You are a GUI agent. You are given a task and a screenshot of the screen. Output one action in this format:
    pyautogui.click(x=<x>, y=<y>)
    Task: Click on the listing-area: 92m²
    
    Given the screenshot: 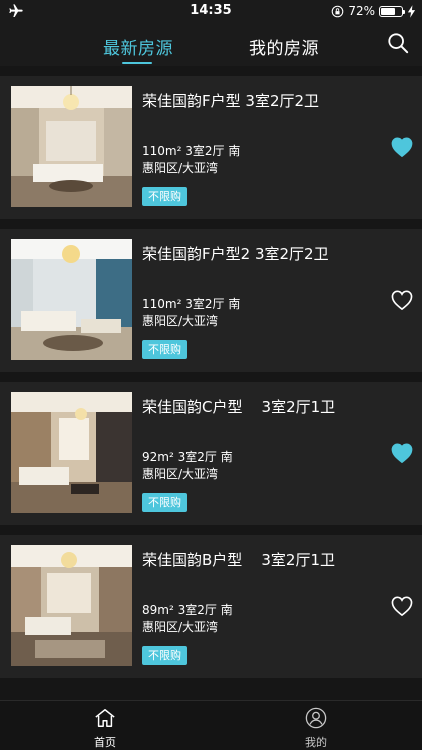 What is the action you would take?
    pyautogui.click(x=158, y=457)
    